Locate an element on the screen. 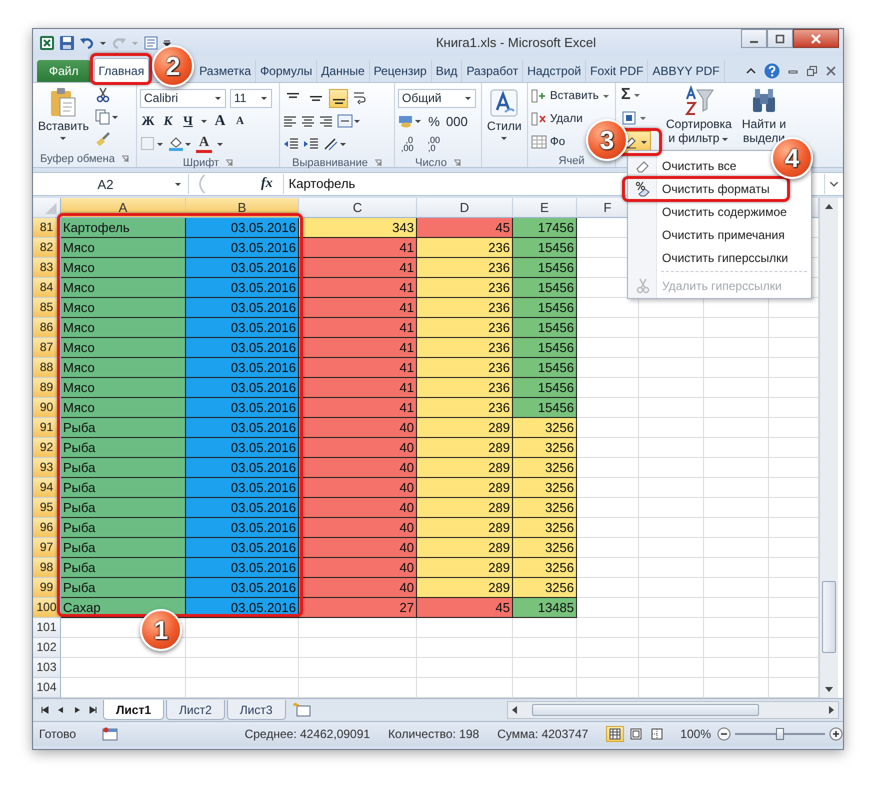  name-box: A2 is located at coordinates (113, 184).